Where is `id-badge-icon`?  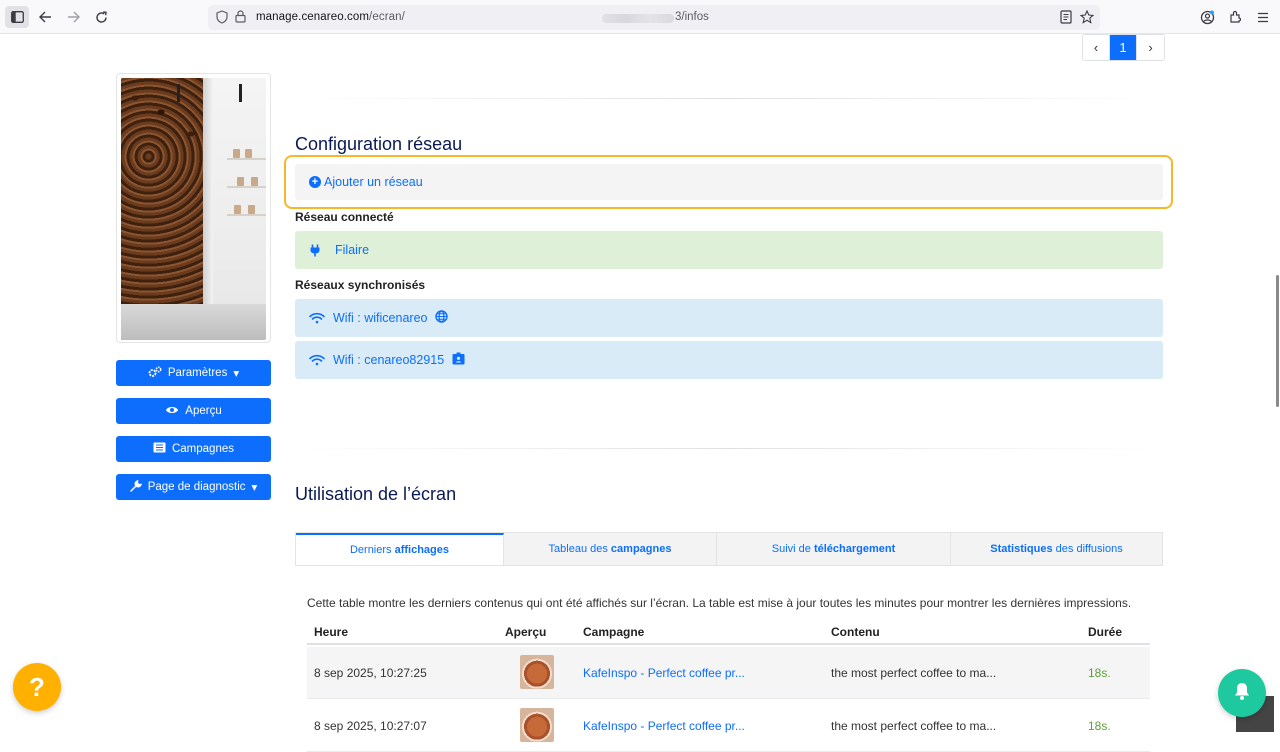
id-badge-icon is located at coordinates (458, 360).